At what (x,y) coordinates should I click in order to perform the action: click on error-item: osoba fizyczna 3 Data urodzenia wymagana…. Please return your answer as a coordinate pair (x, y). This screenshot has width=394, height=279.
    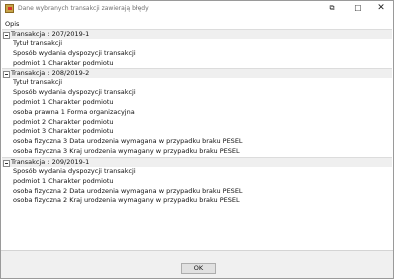
    Looking at the image, I should click on (197, 142).